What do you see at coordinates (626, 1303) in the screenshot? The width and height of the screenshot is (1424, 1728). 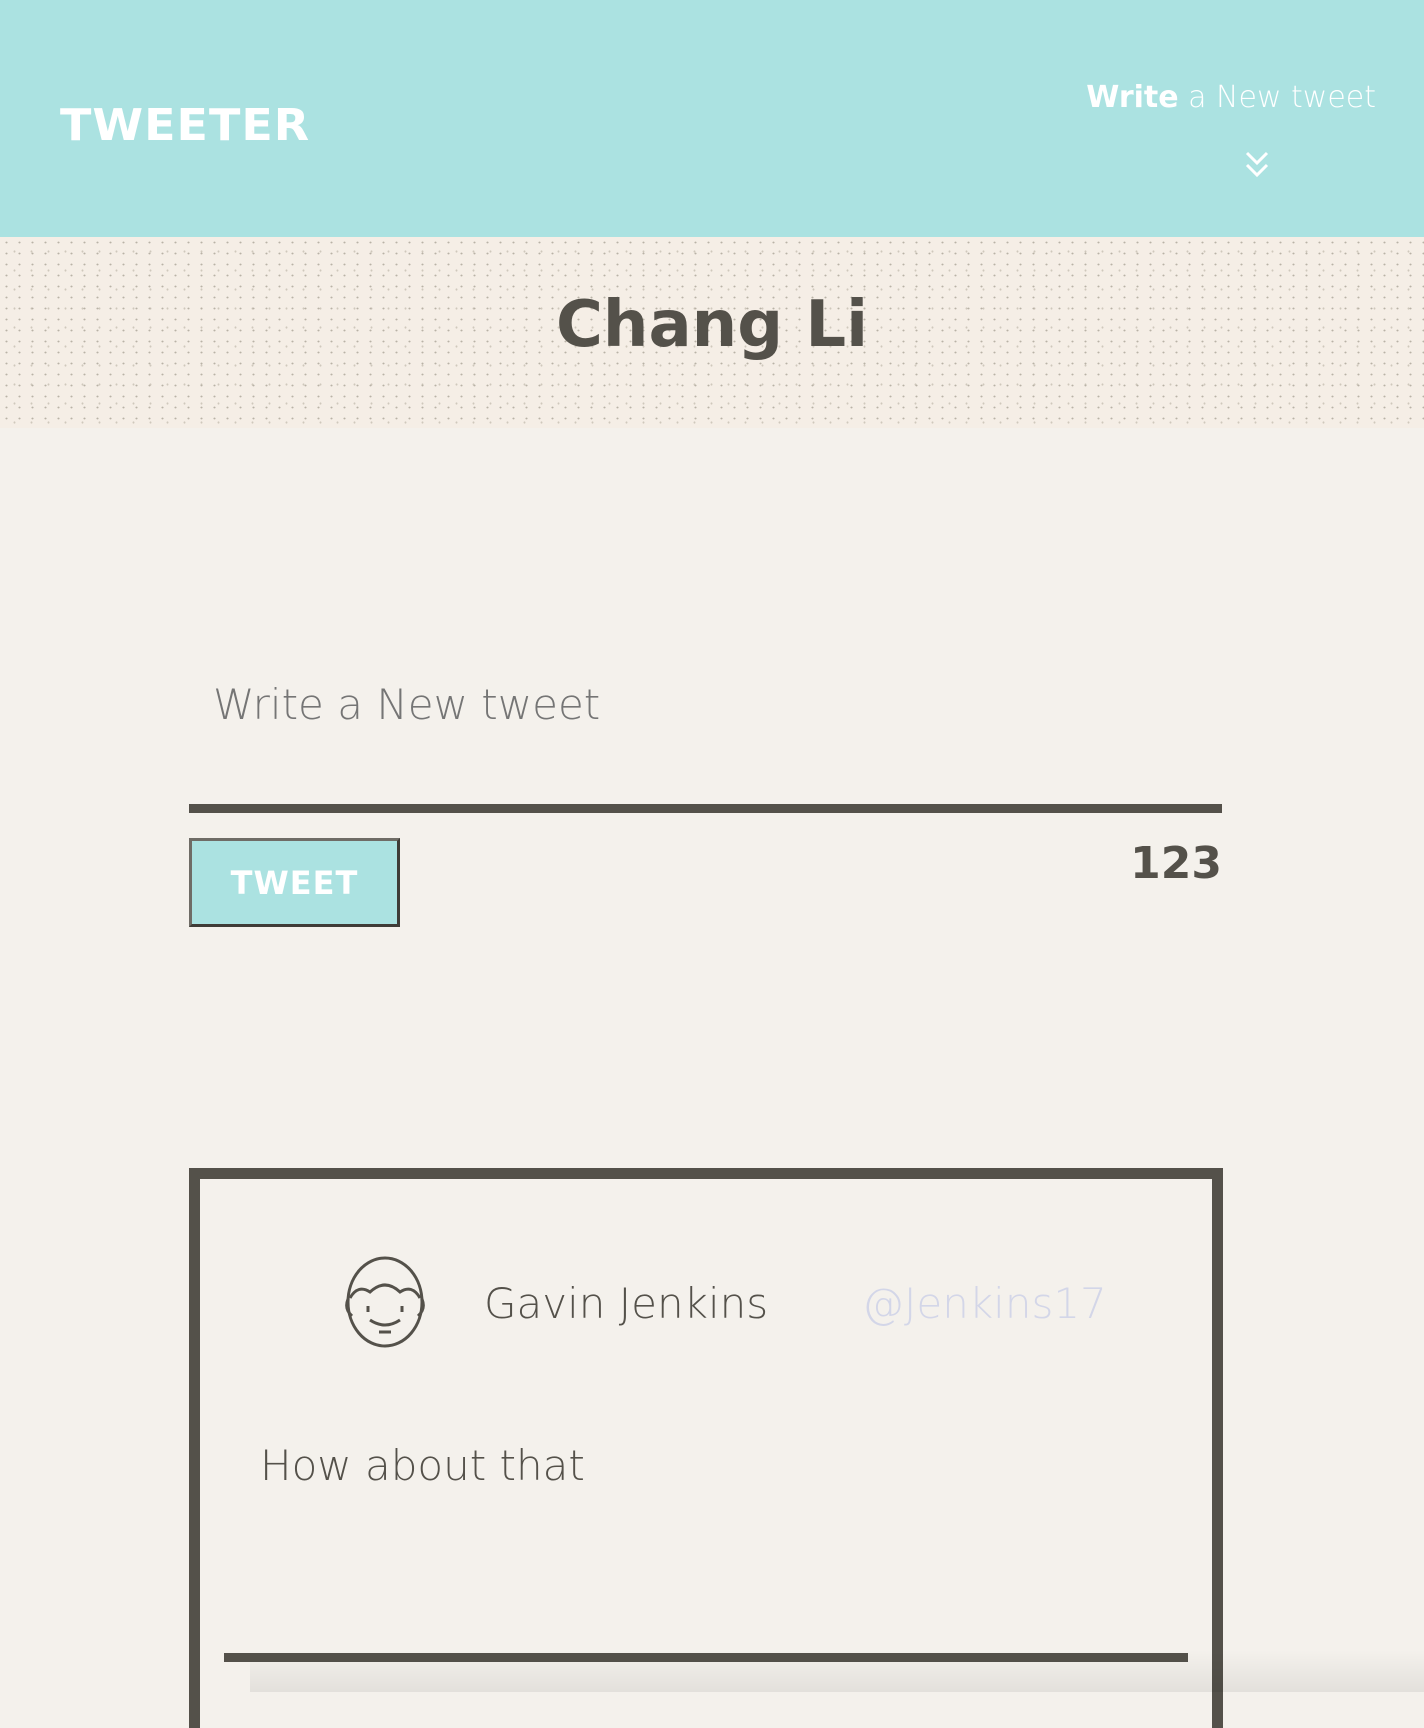 I see `tweet-author: Gavin Jenkins` at bounding box center [626, 1303].